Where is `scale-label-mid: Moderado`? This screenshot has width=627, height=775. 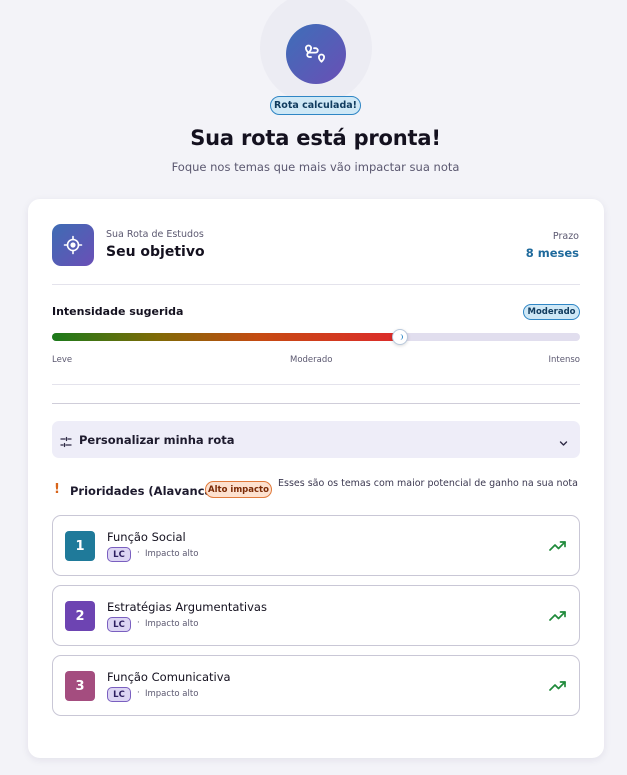
scale-label-mid: Moderado is located at coordinates (311, 360).